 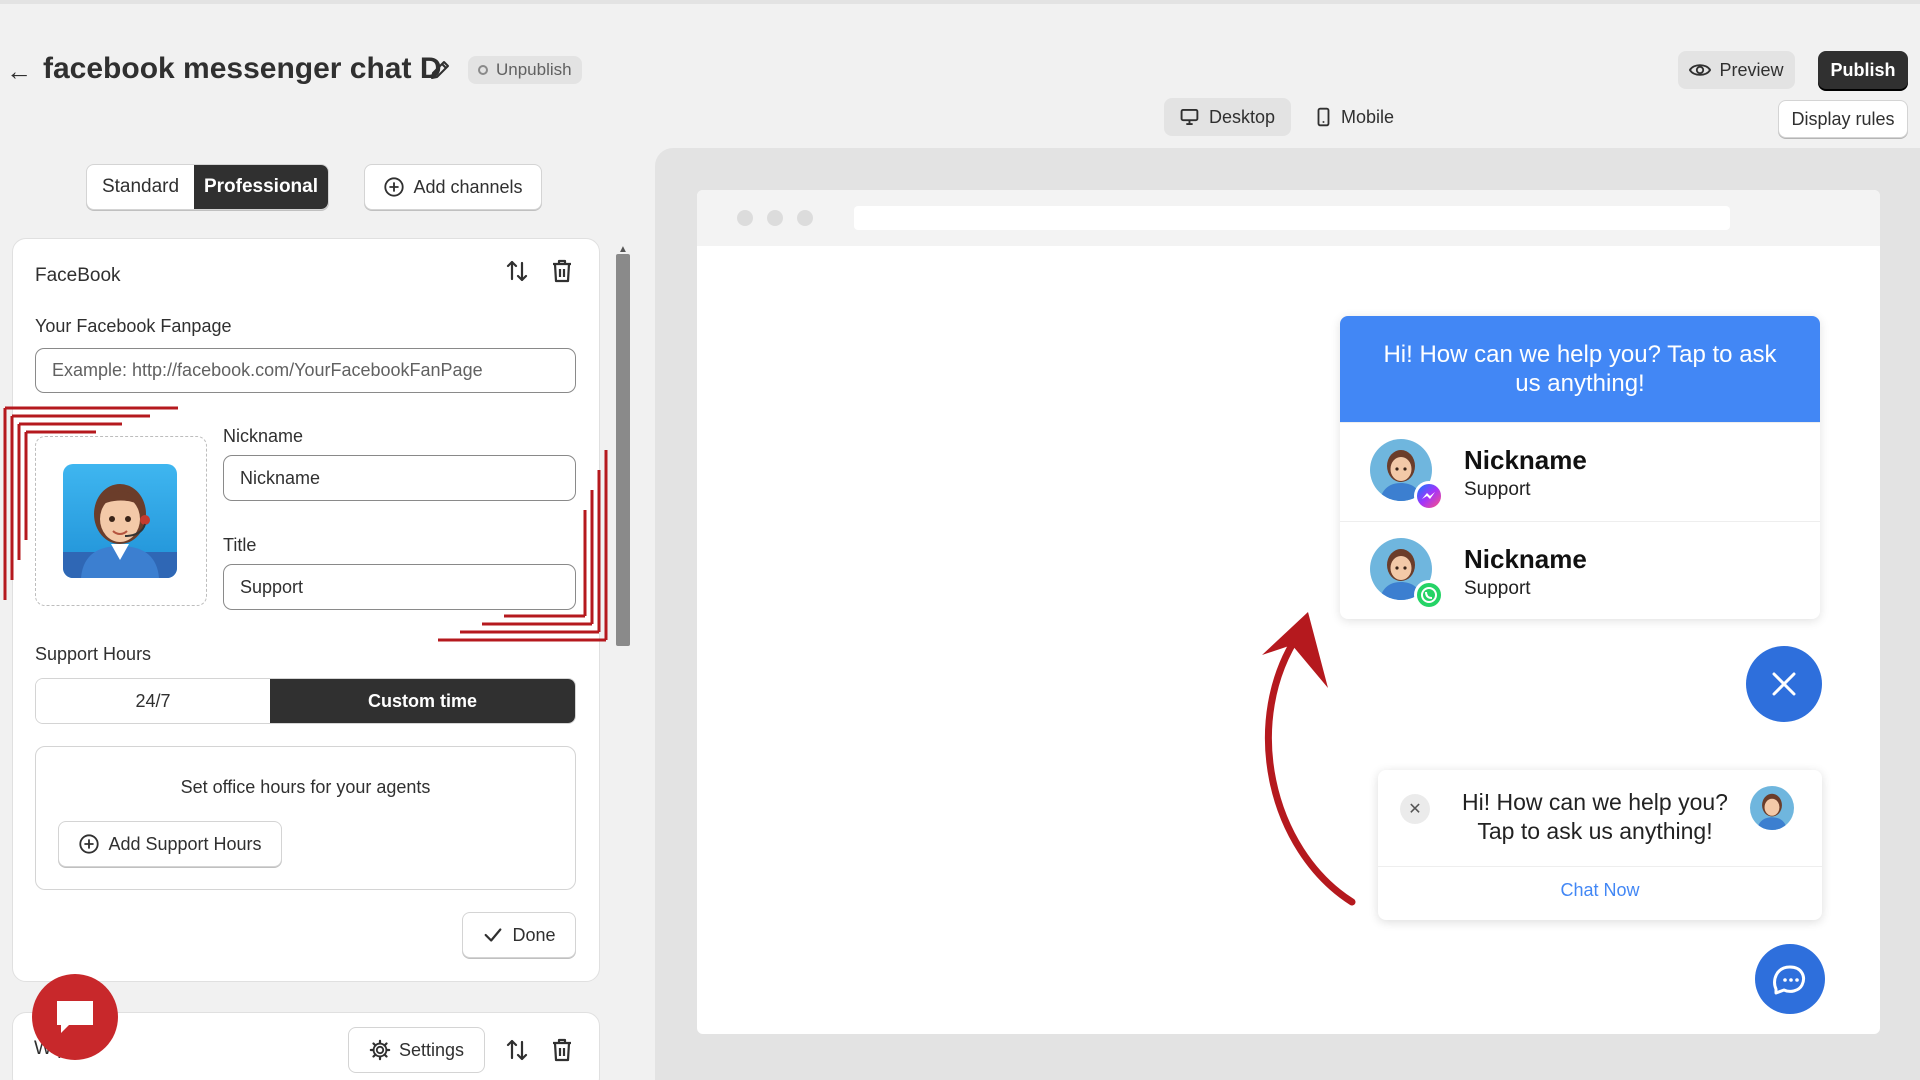 I want to click on bracket-annotation-right, so click(x=523, y=546).